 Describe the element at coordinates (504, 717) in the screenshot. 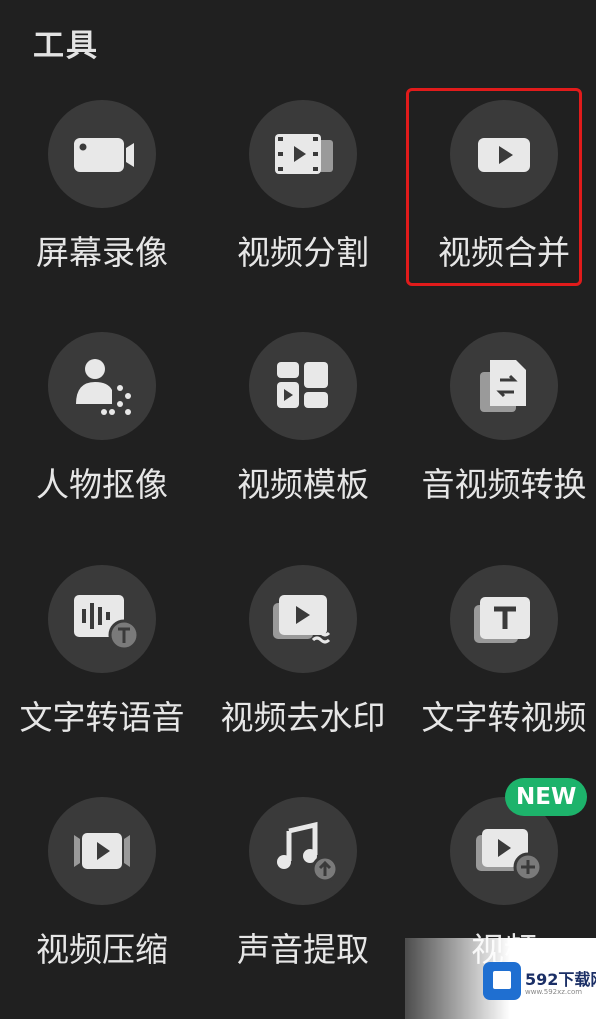

I see `tool-label: 文字转视频` at that location.